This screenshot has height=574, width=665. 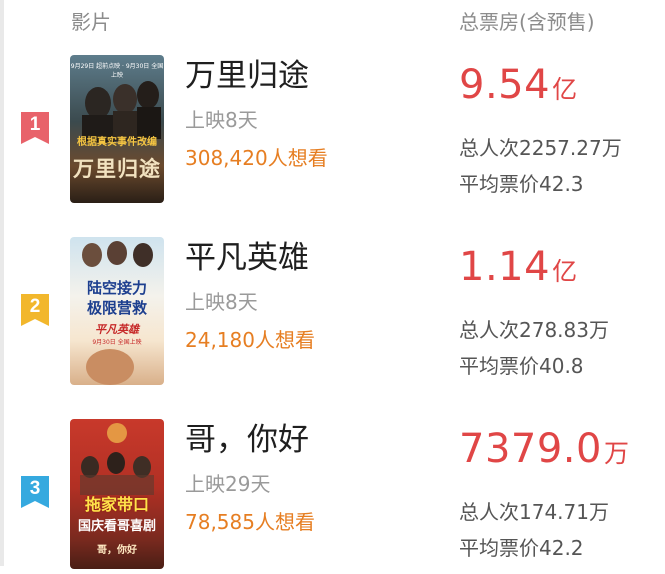 What do you see at coordinates (117, 169) in the screenshot?
I see `poster-1-logo: 万里归途` at bounding box center [117, 169].